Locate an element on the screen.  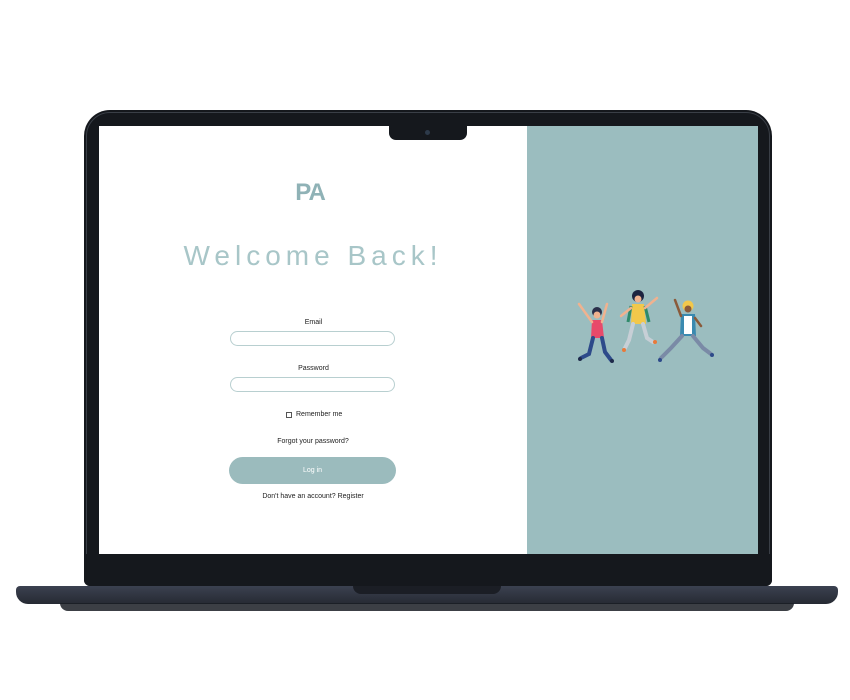
webcam-icon is located at coordinates (427, 132).